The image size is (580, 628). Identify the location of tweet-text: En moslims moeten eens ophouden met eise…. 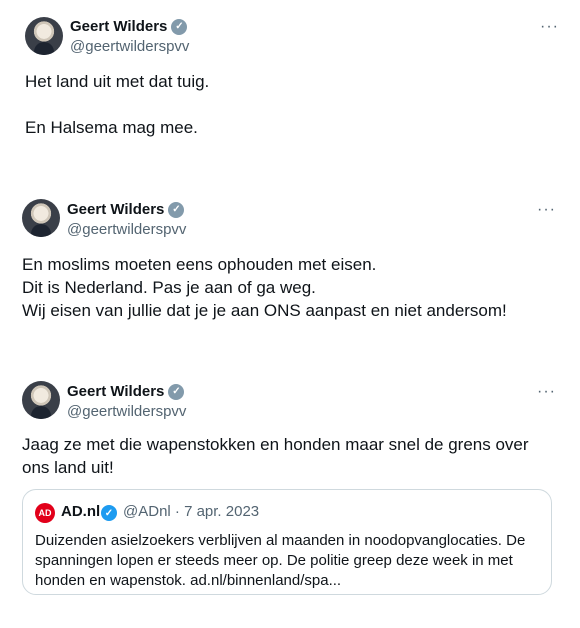
(264, 287).